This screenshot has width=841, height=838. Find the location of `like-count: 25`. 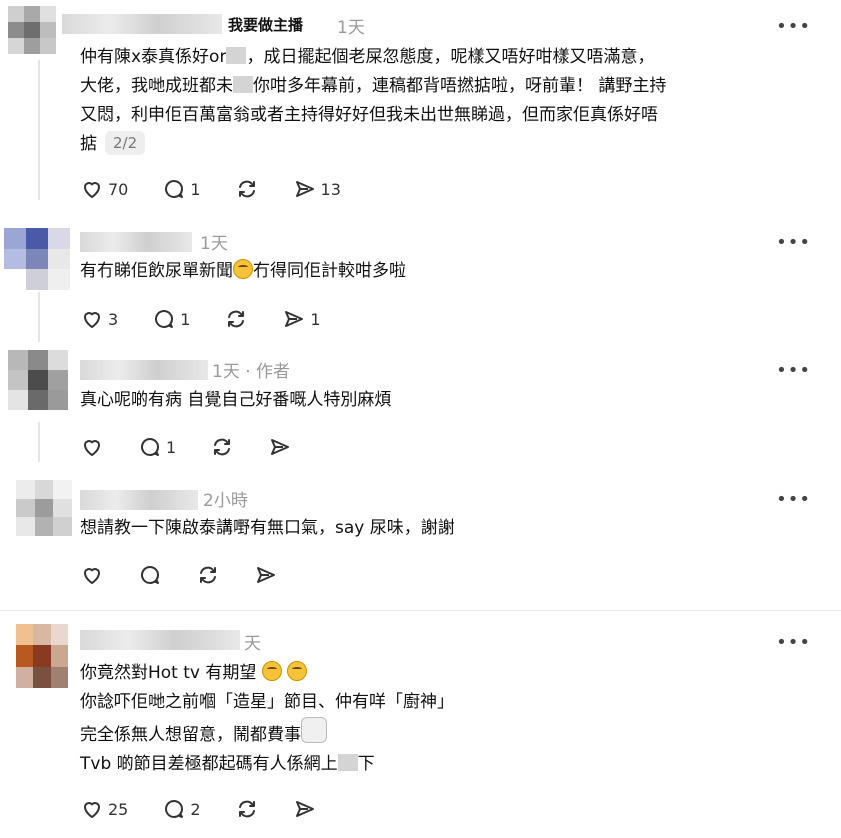

like-count: 25 is located at coordinates (118, 809).